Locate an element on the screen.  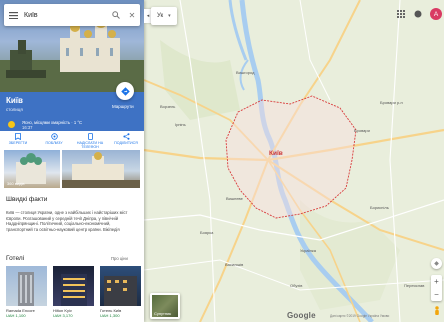
city-label: Бровари р-н is located at coordinates (391, 102).